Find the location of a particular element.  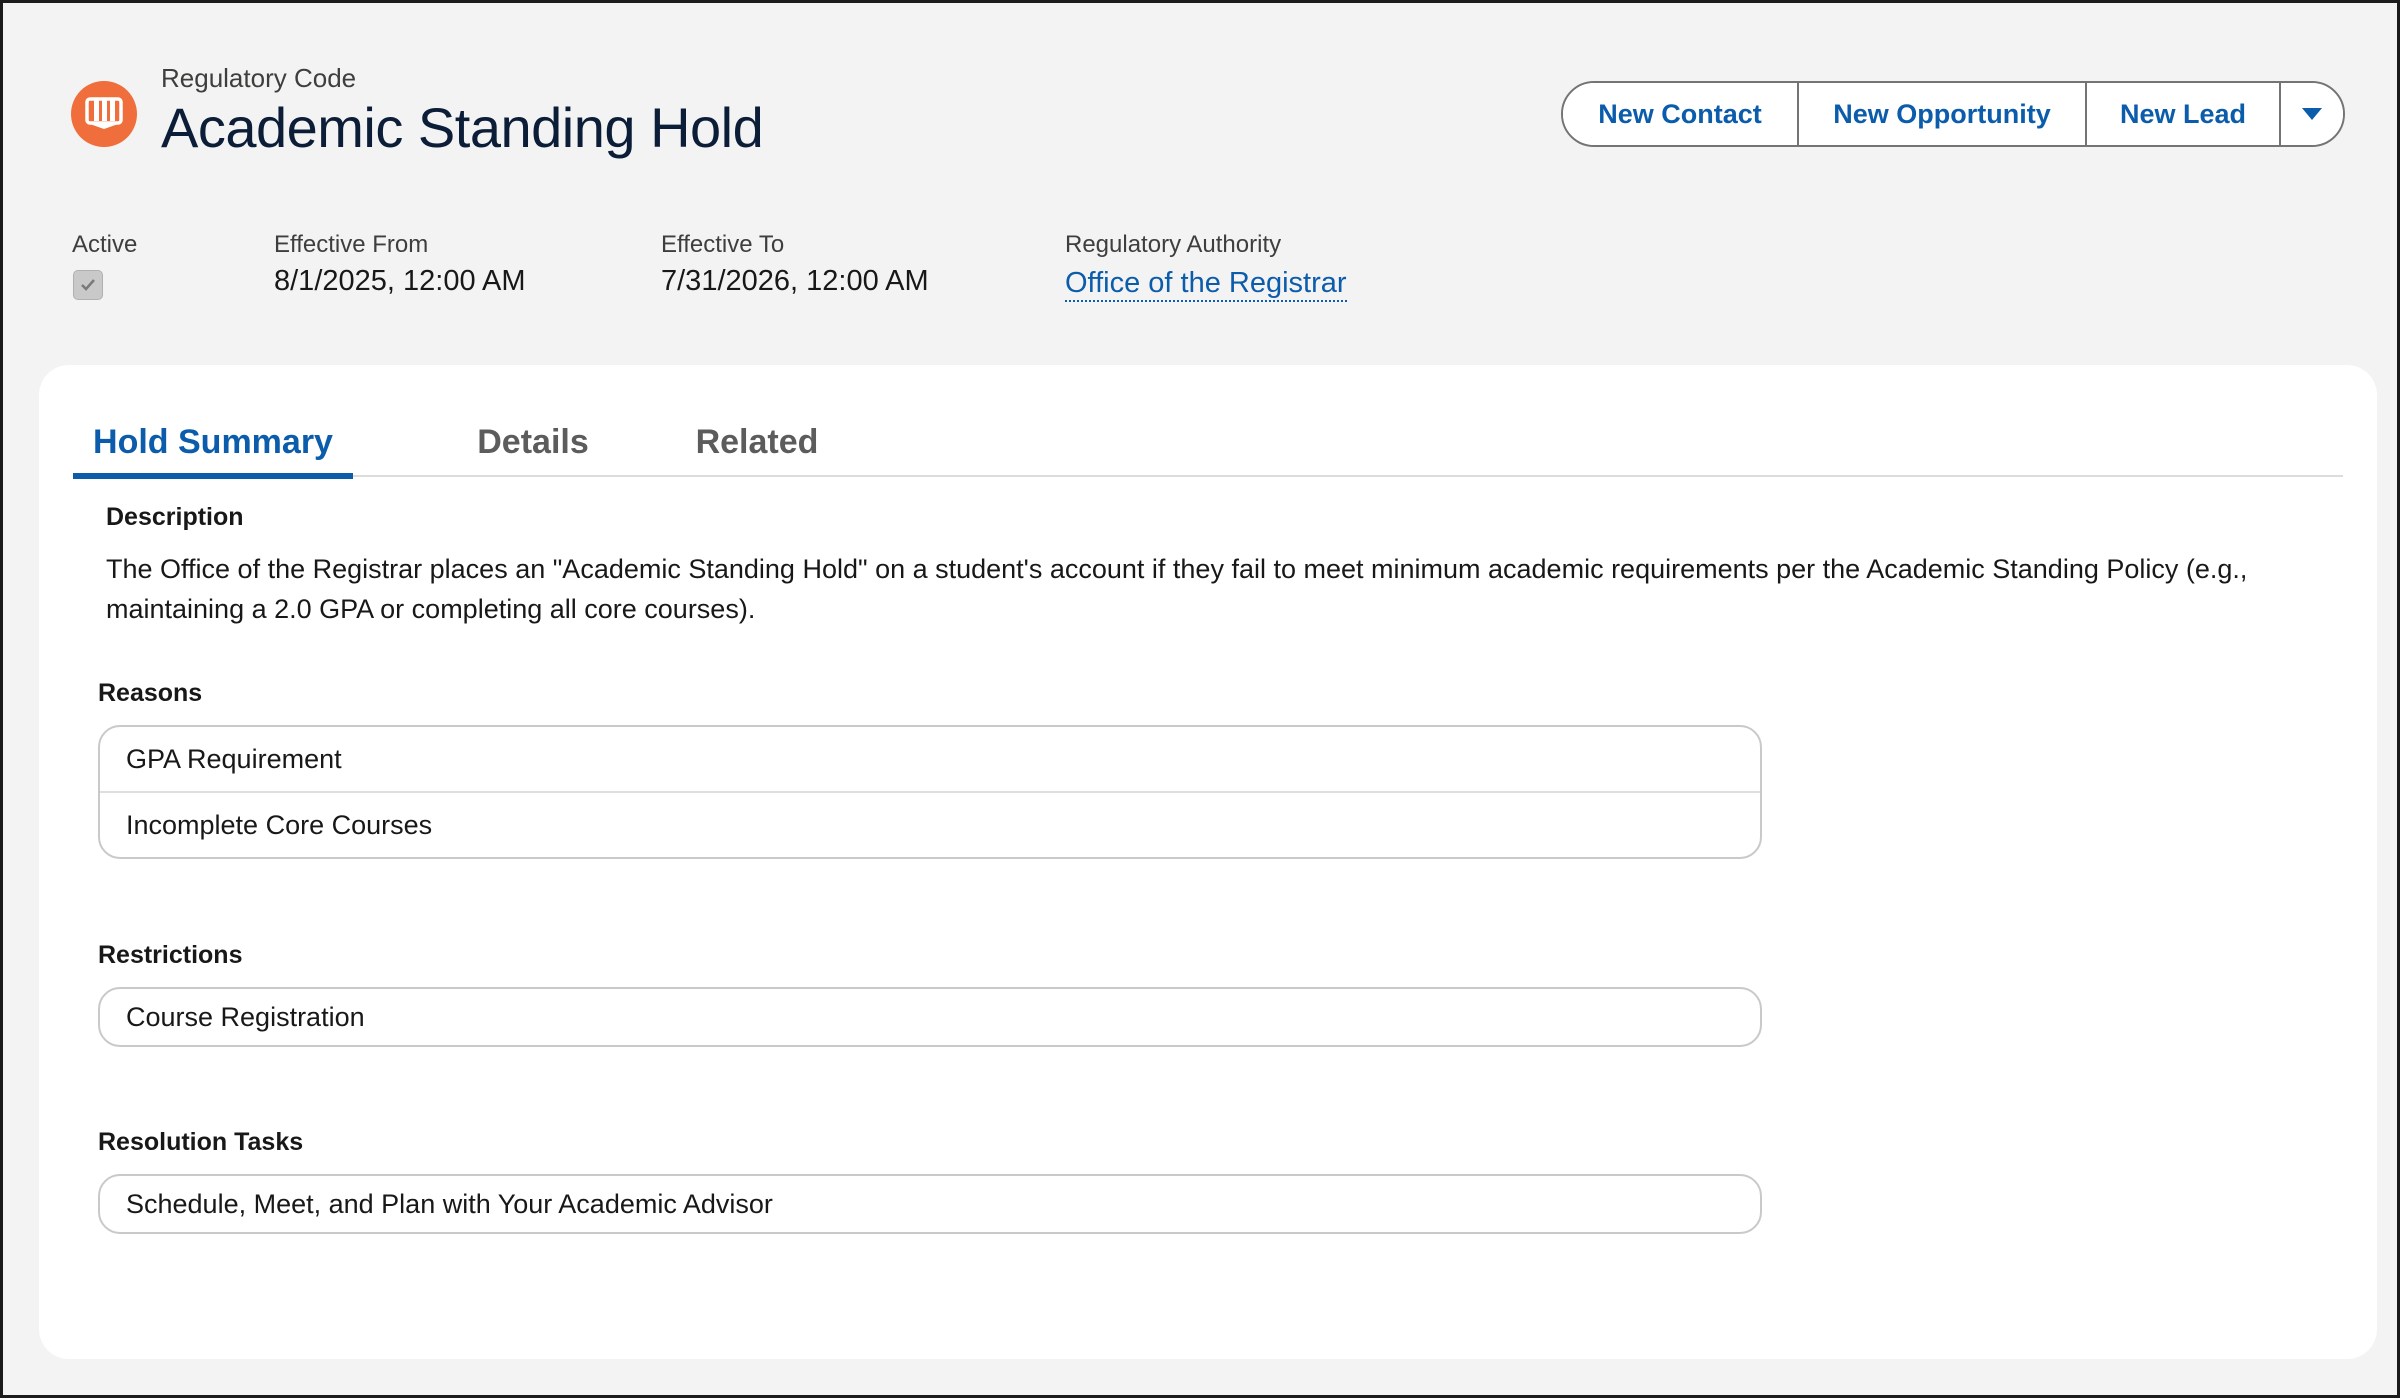

effective-to-label: Effective To is located at coordinates (723, 244).